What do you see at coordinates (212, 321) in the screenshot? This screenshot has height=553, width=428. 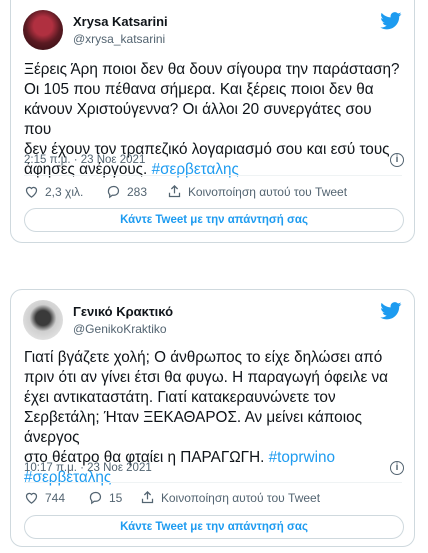 I see `tweet-header: Γενικό Κρακτικό @GenikoKraktiko` at bounding box center [212, 321].